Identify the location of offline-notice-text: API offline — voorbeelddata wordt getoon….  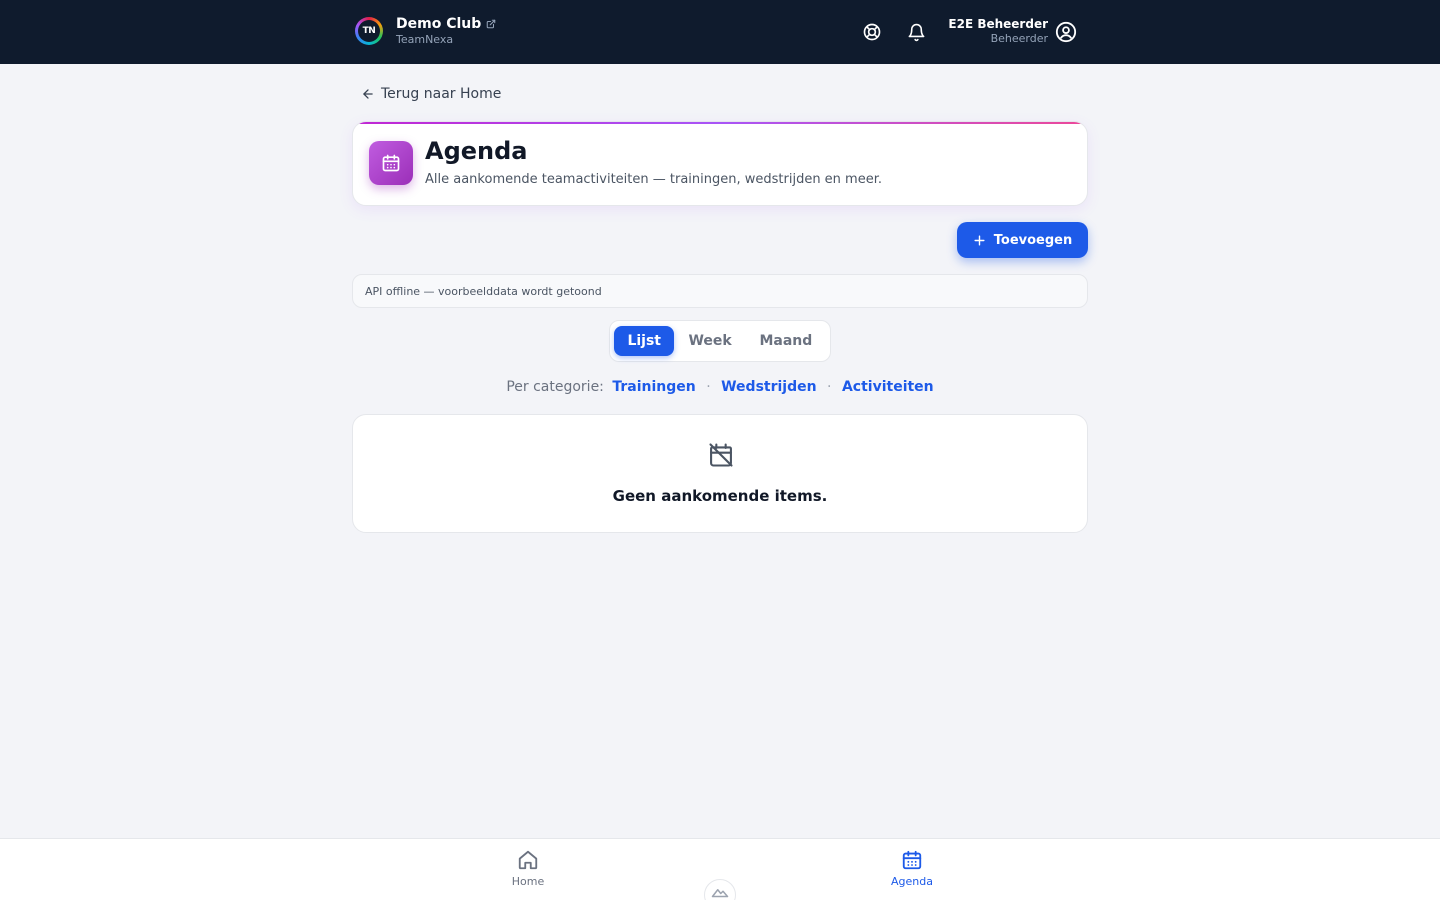
(483, 291).